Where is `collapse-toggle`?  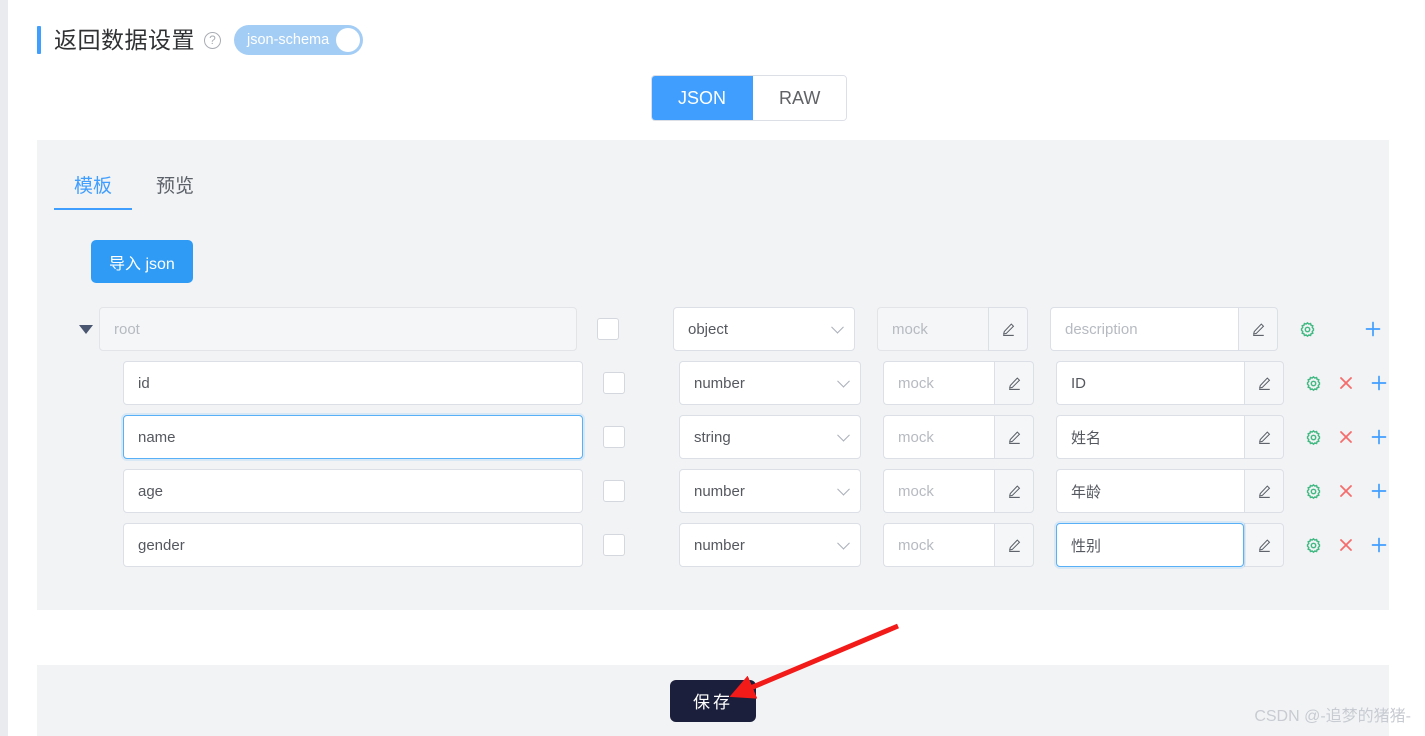 collapse-toggle is located at coordinates (86, 329).